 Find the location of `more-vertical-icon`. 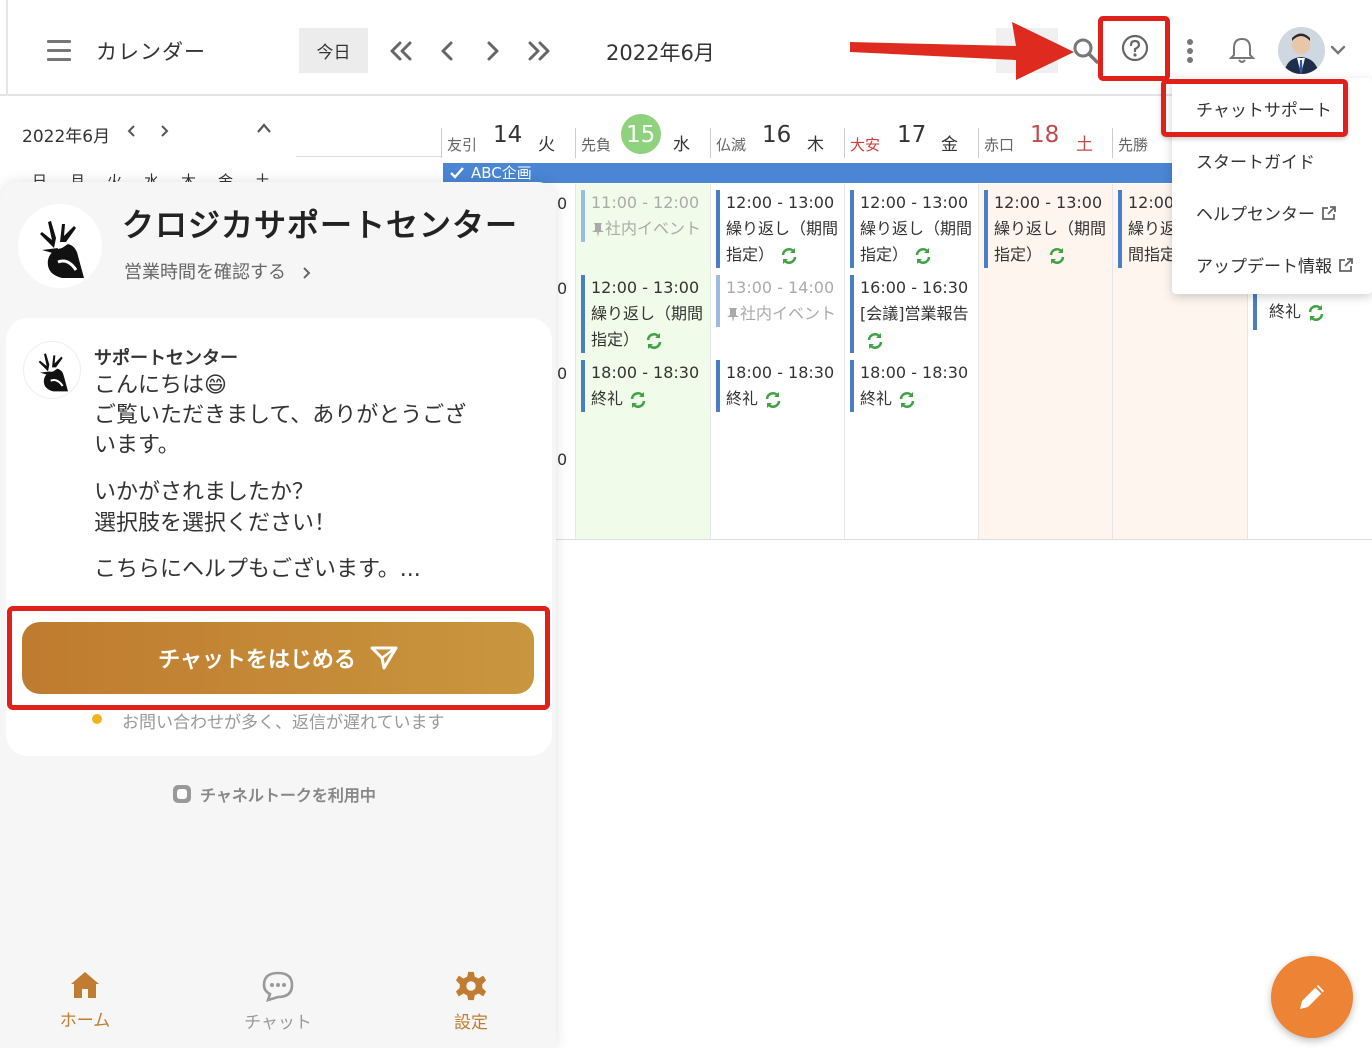

more-vertical-icon is located at coordinates (1190, 51).